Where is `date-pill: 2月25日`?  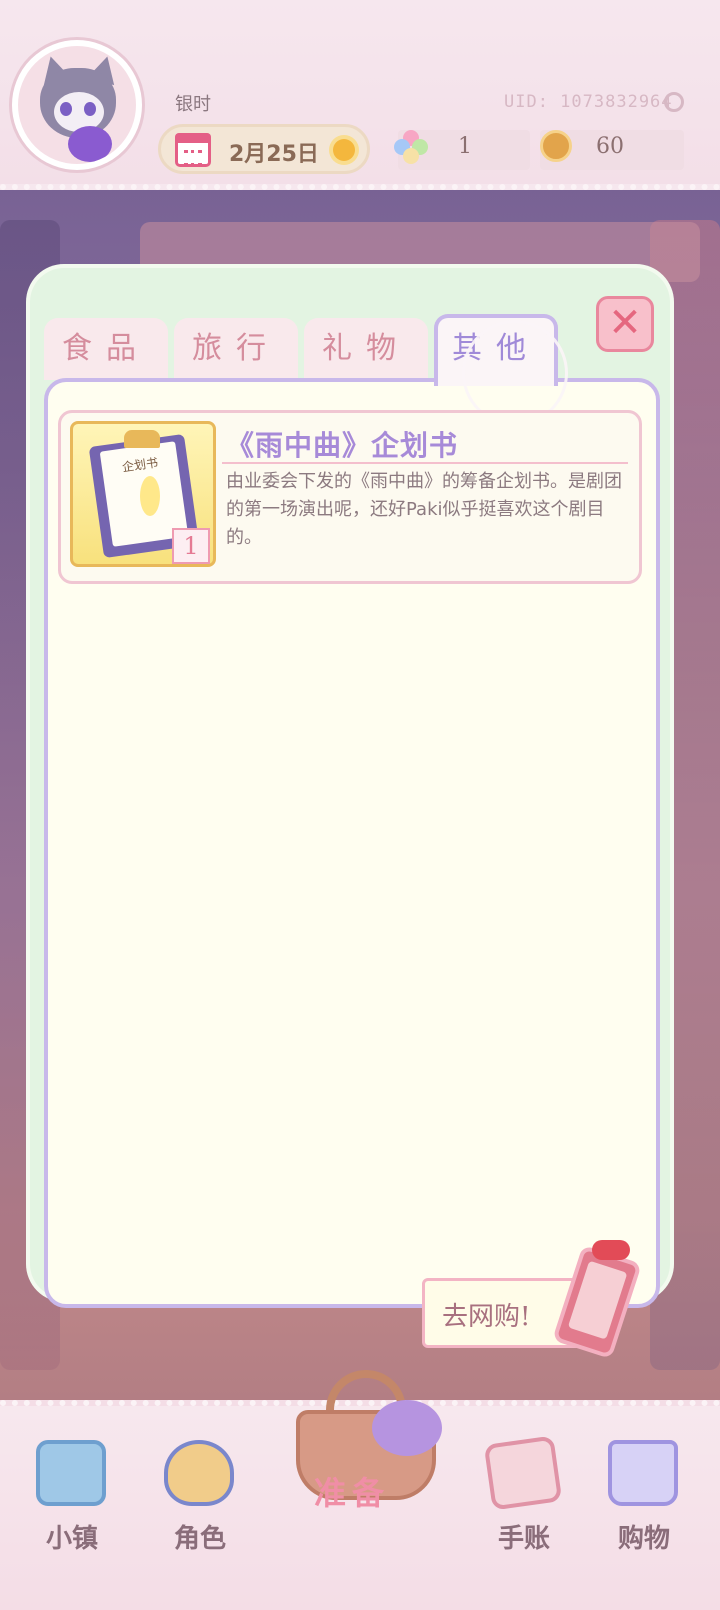 date-pill: 2月25日 is located at coordinates (264, 149).